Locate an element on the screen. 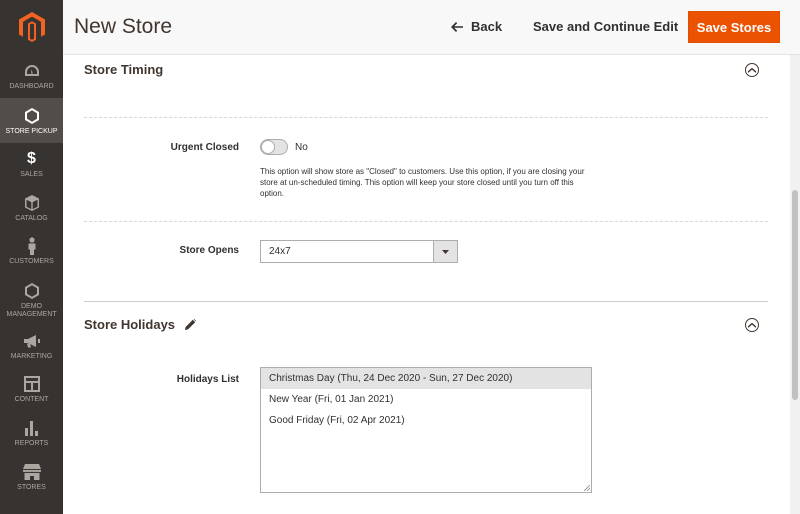 The height and width of the screenshot is (514, 800). sidebar-item-stores: STORES is located at coordinates (31, 481).